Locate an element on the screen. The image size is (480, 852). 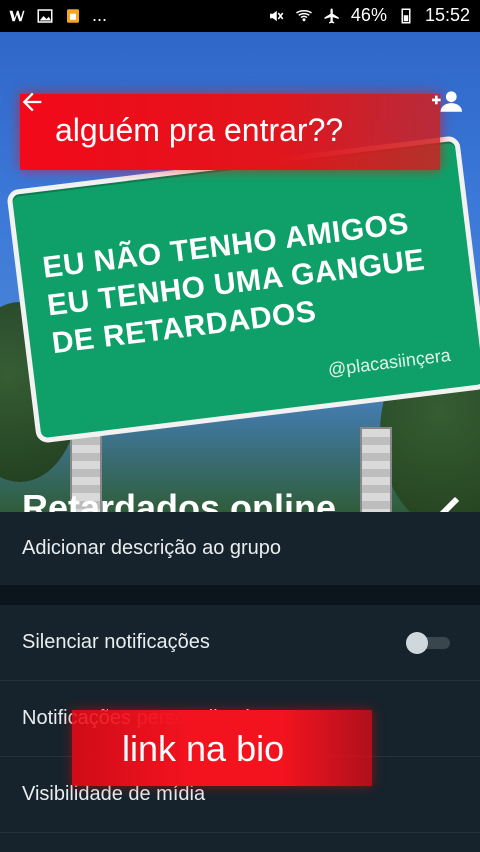
section-divider is located at coordinates (240, 595).